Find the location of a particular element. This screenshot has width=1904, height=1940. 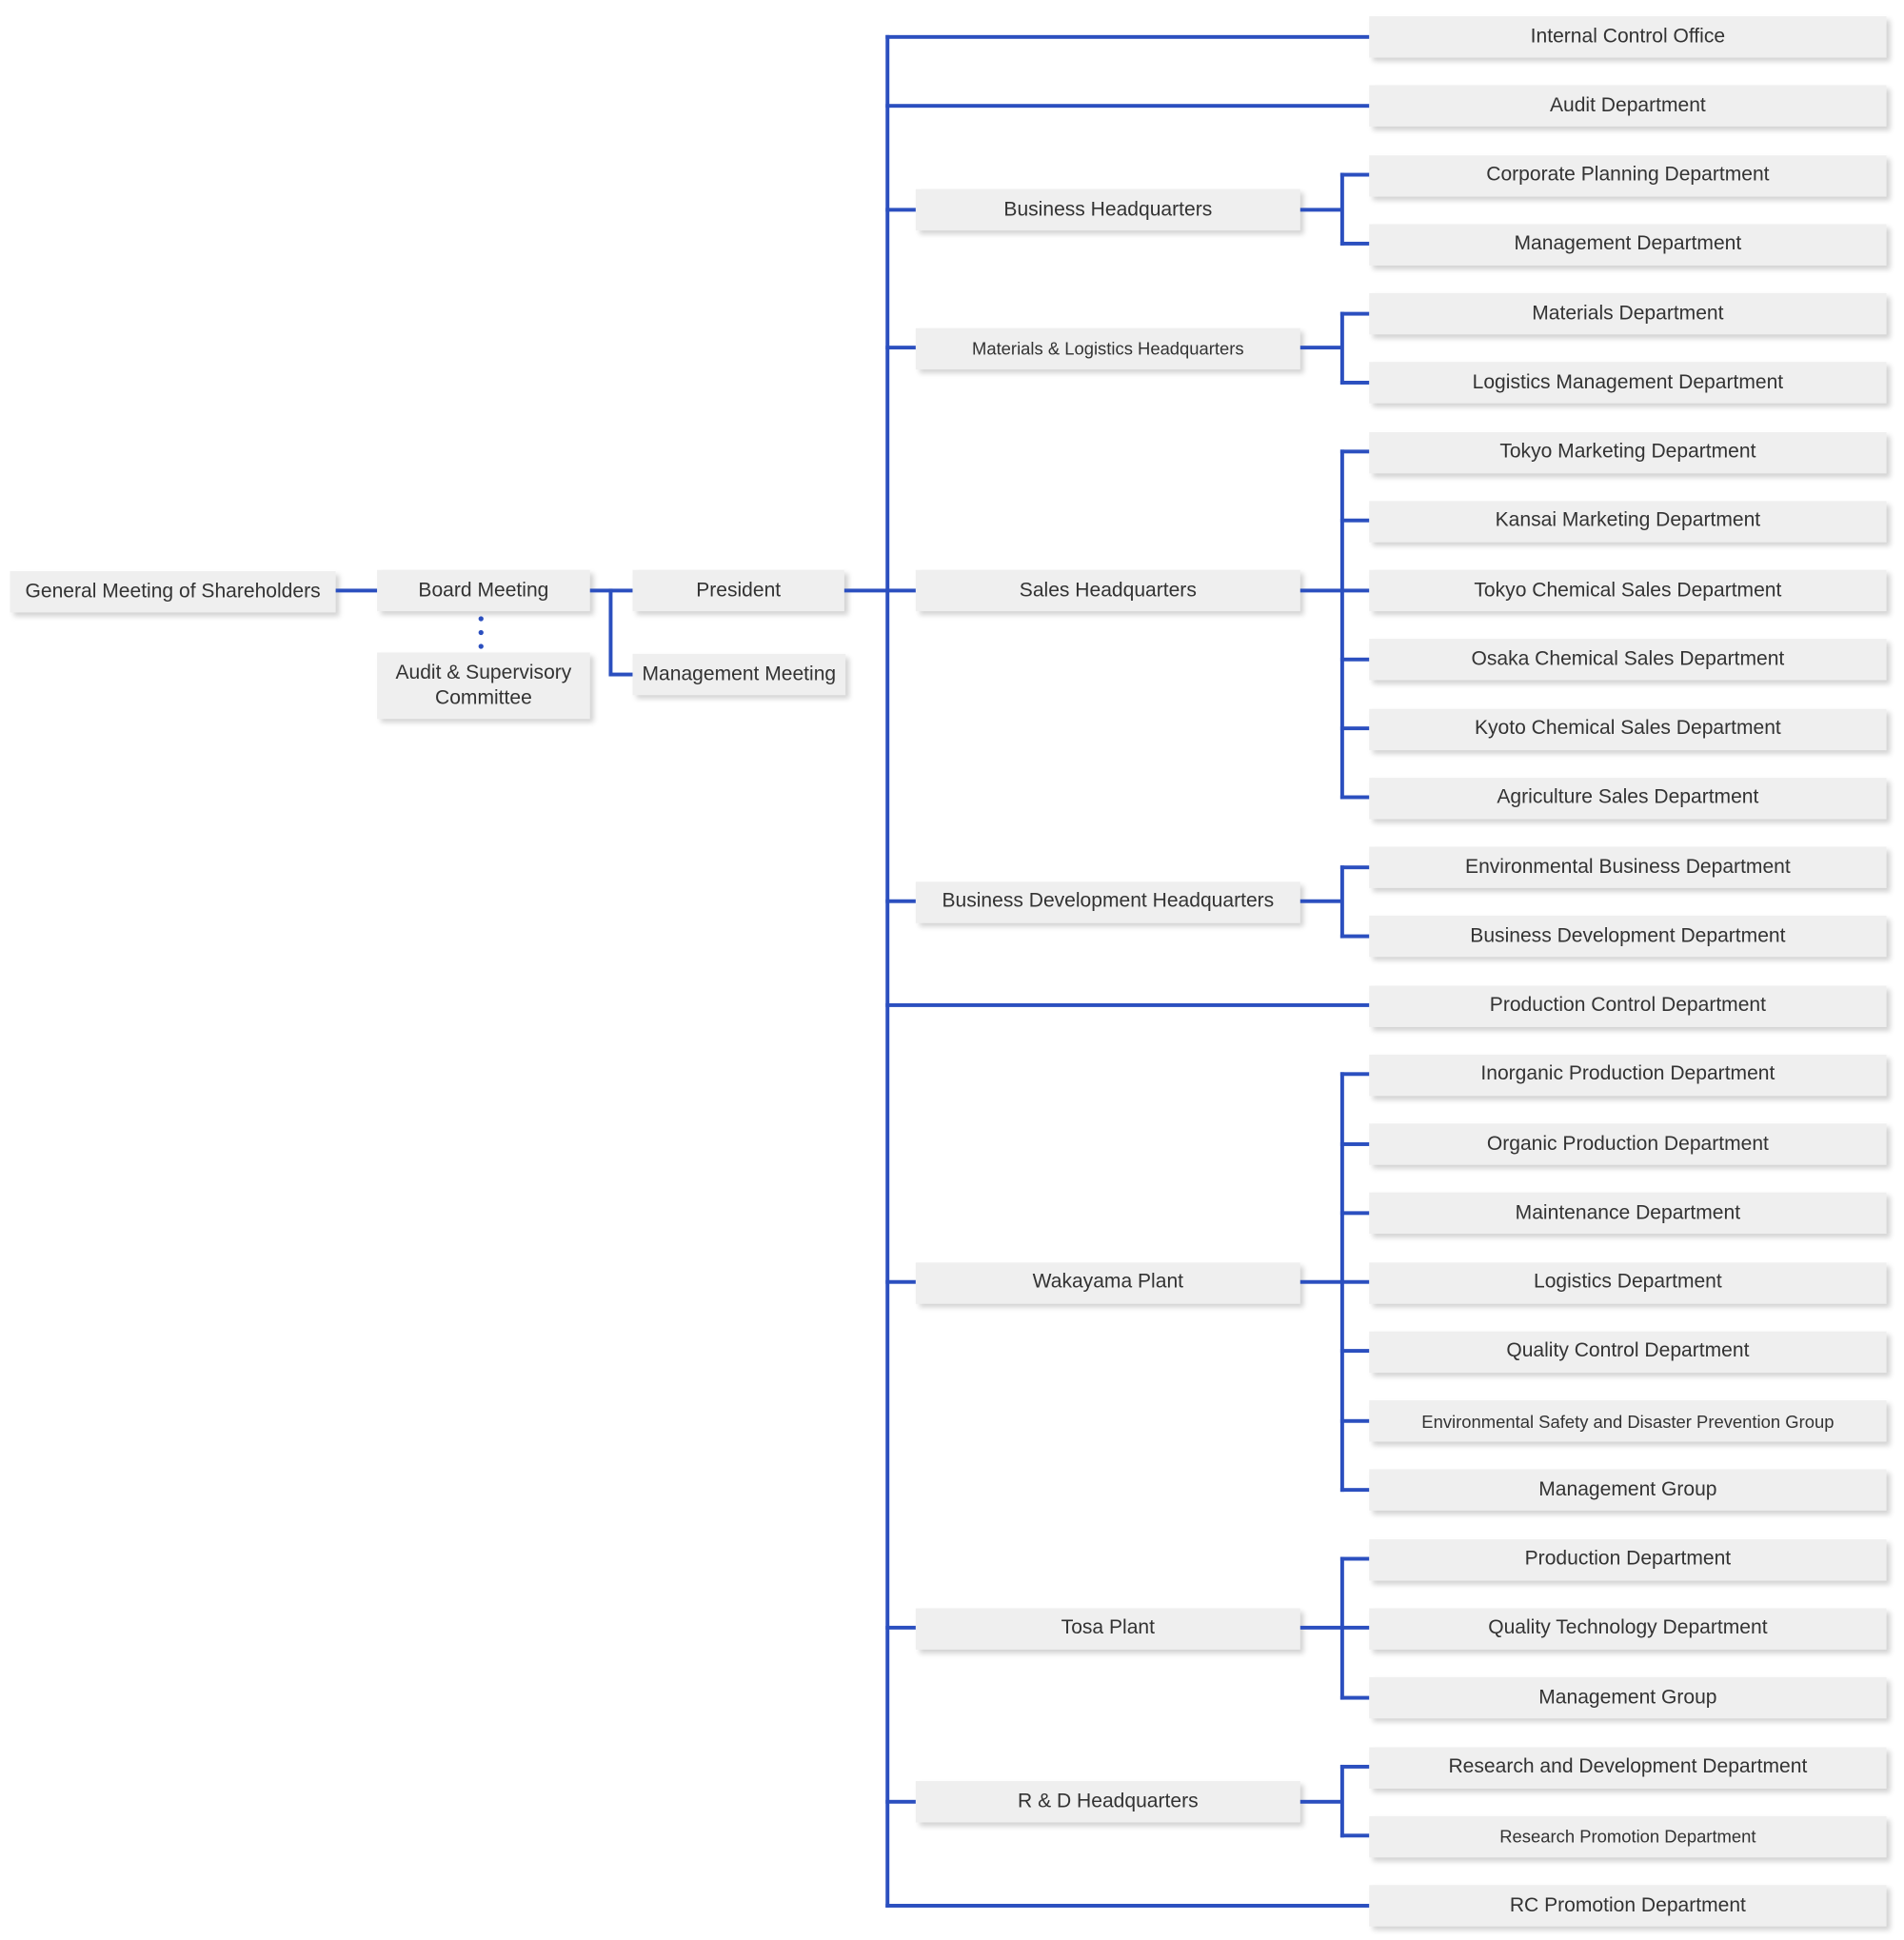

management-meeting-box: Management Meeting is located at coordinates (739, 674).